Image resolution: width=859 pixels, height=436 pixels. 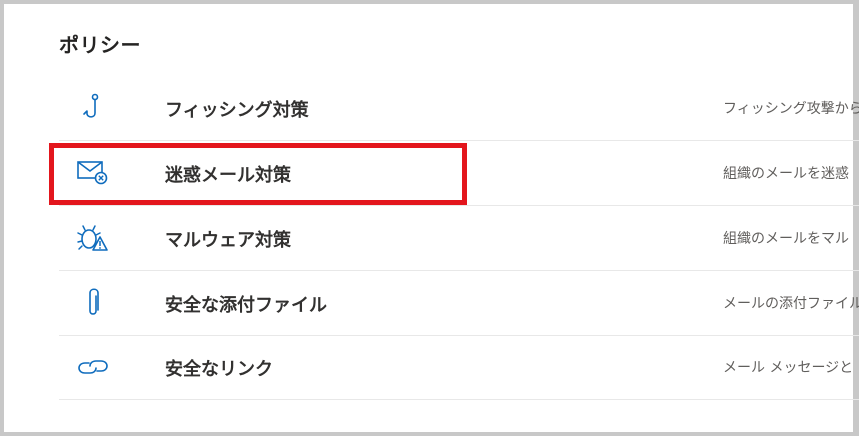 What do you see at coordinates (459, 238) in the screenshot?
I see `policy-row-anti-malware: マルウェア対策 組織のメールをマル` at bounding box center [459, 238].